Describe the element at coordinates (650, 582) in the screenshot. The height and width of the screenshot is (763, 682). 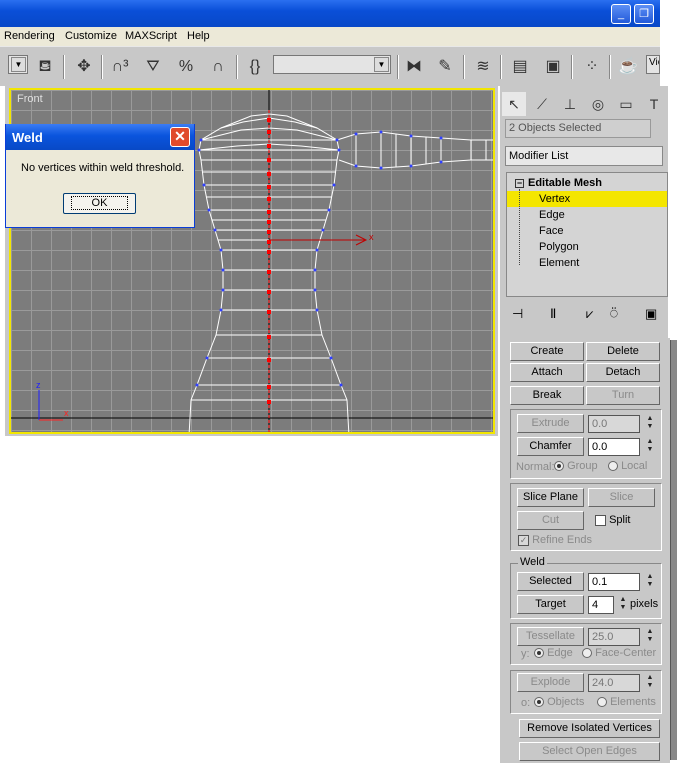
I see `weld-threshold-spinner: ▲ ▼` at that location.